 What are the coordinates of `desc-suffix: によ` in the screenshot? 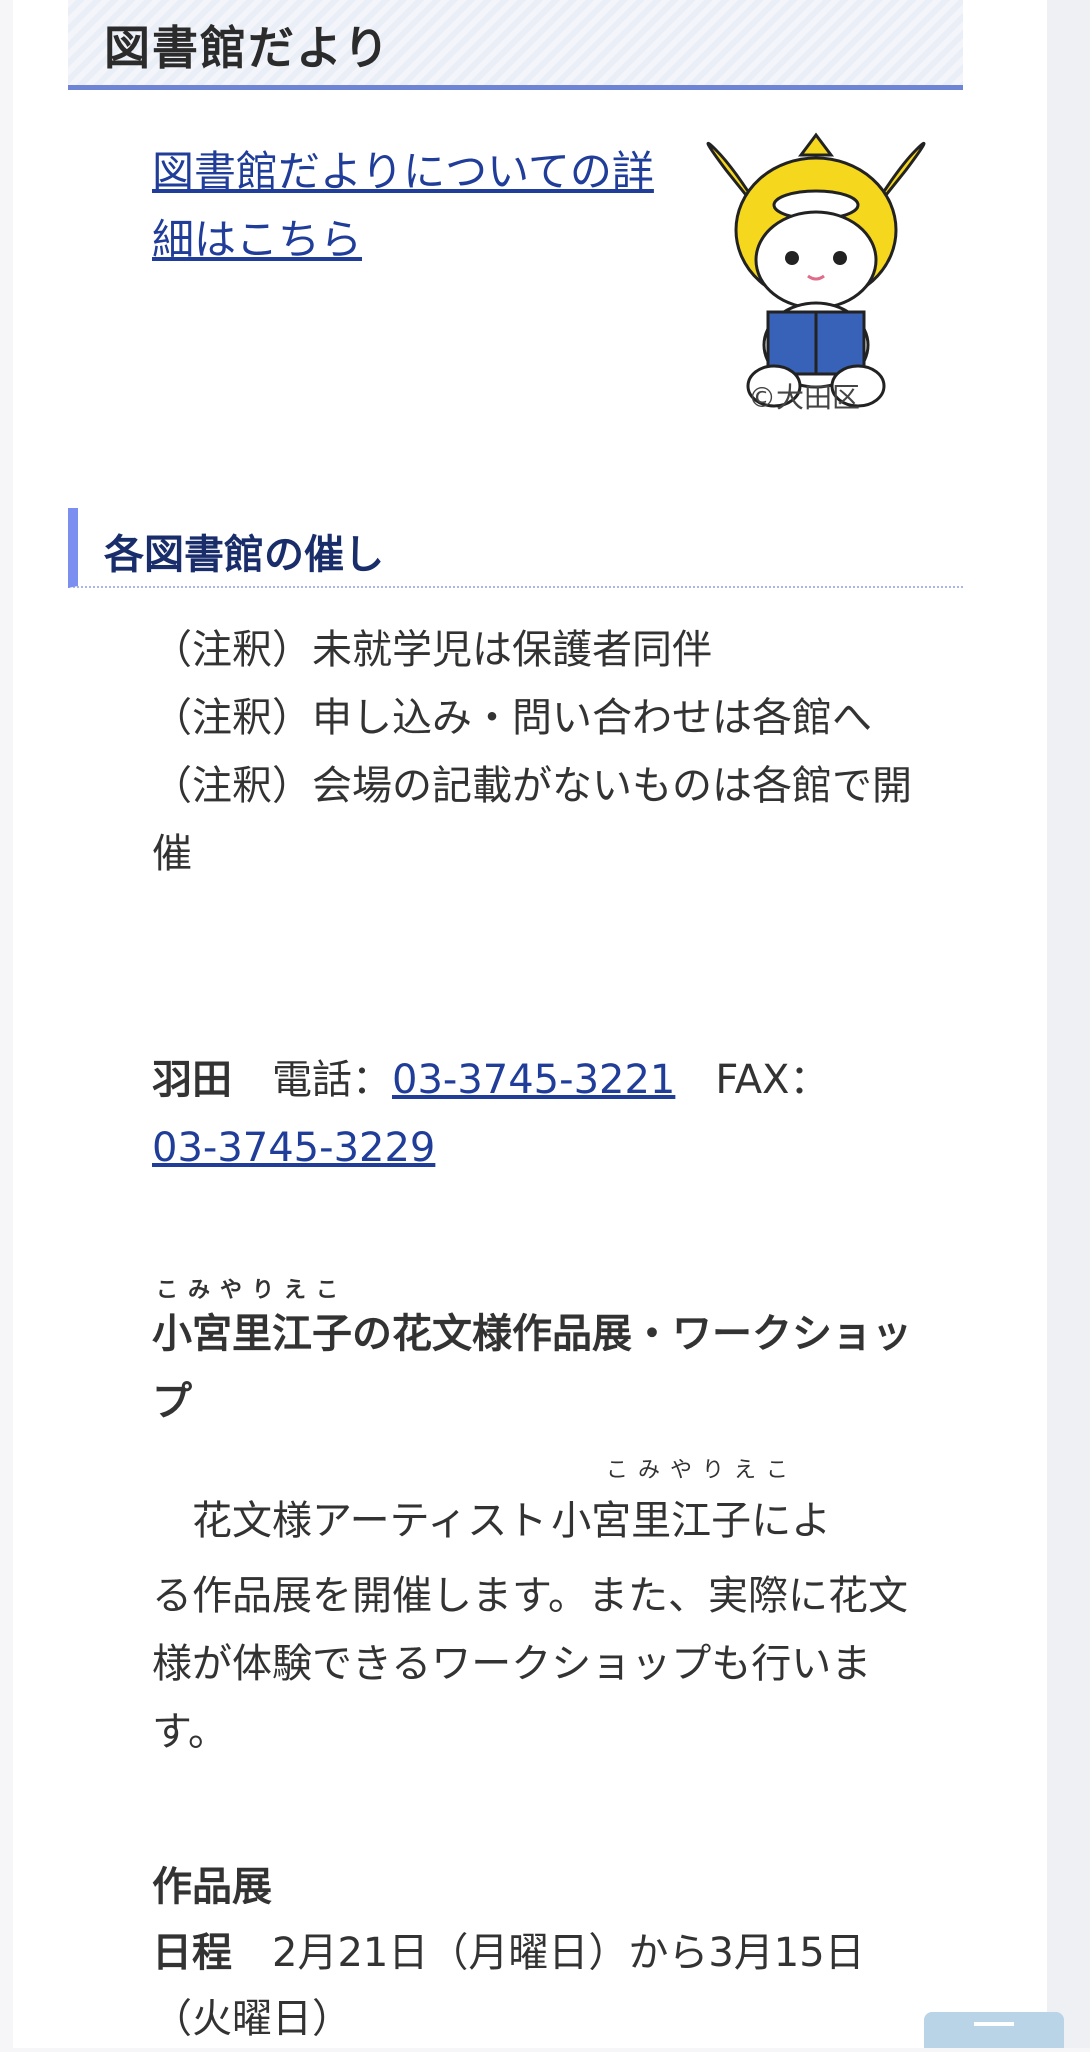 It's located at (791, 1521).